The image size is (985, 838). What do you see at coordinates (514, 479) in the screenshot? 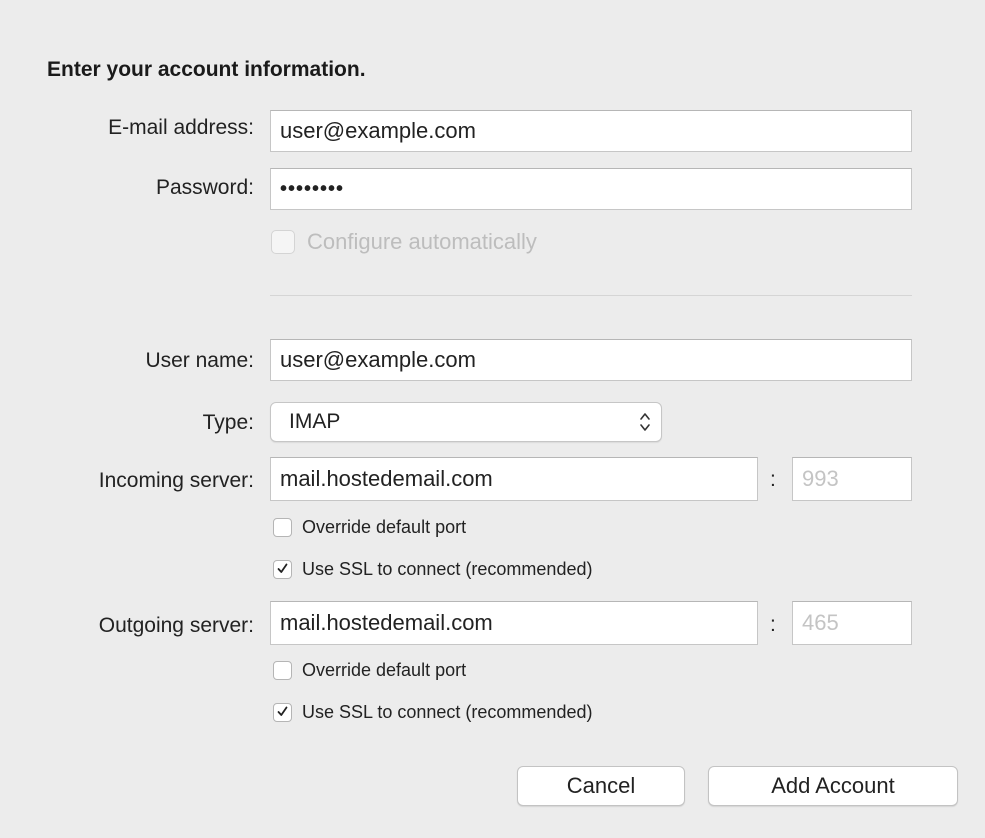
I see `incoming-server-field: mail.hostedemail.com` at bounding box center [514, 479].